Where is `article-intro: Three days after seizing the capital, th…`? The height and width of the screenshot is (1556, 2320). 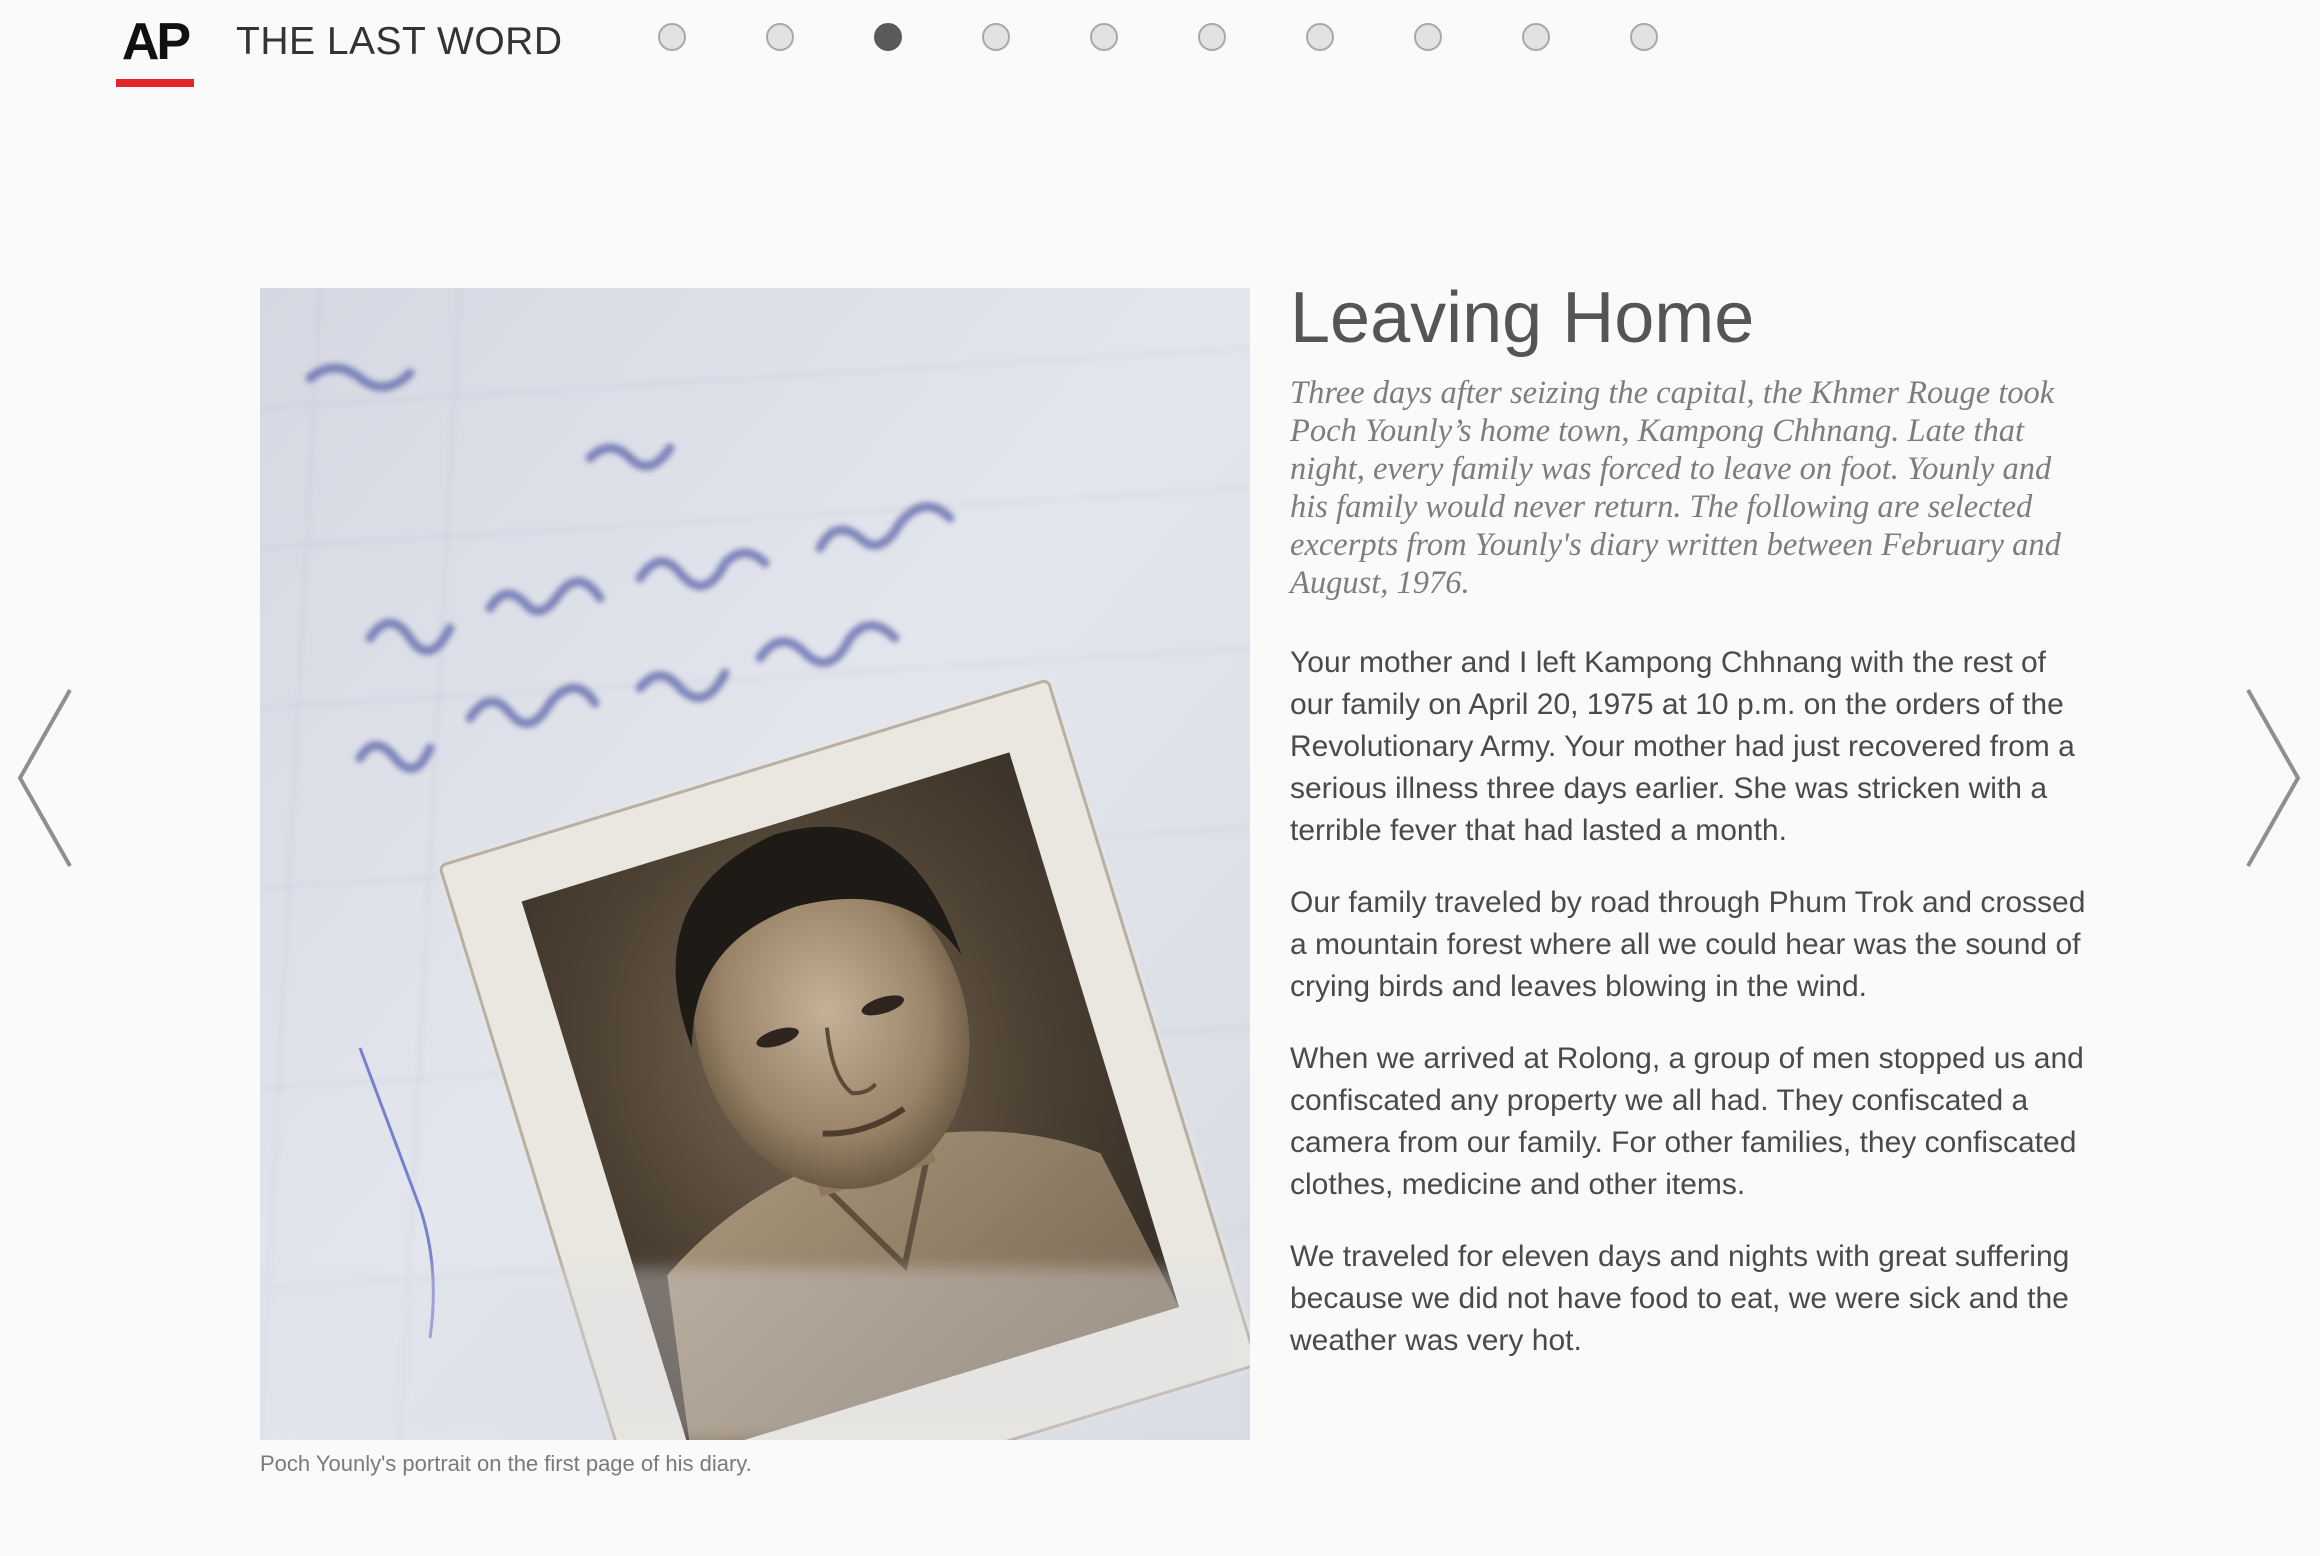
article-intro: Three days after seizing the capital, th… is located at coordinates (1675, 488).